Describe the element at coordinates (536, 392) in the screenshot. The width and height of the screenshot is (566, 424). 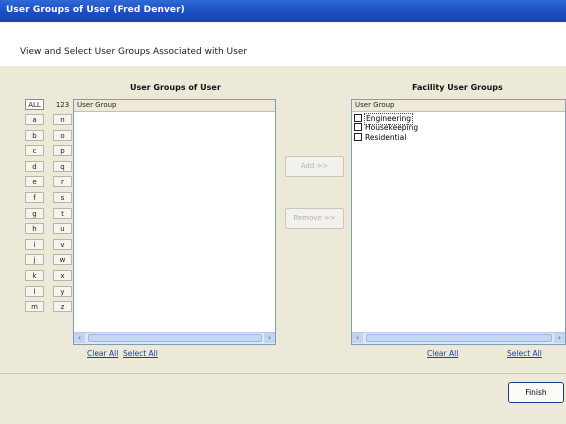
I see `finish-button: Finish` at that location.